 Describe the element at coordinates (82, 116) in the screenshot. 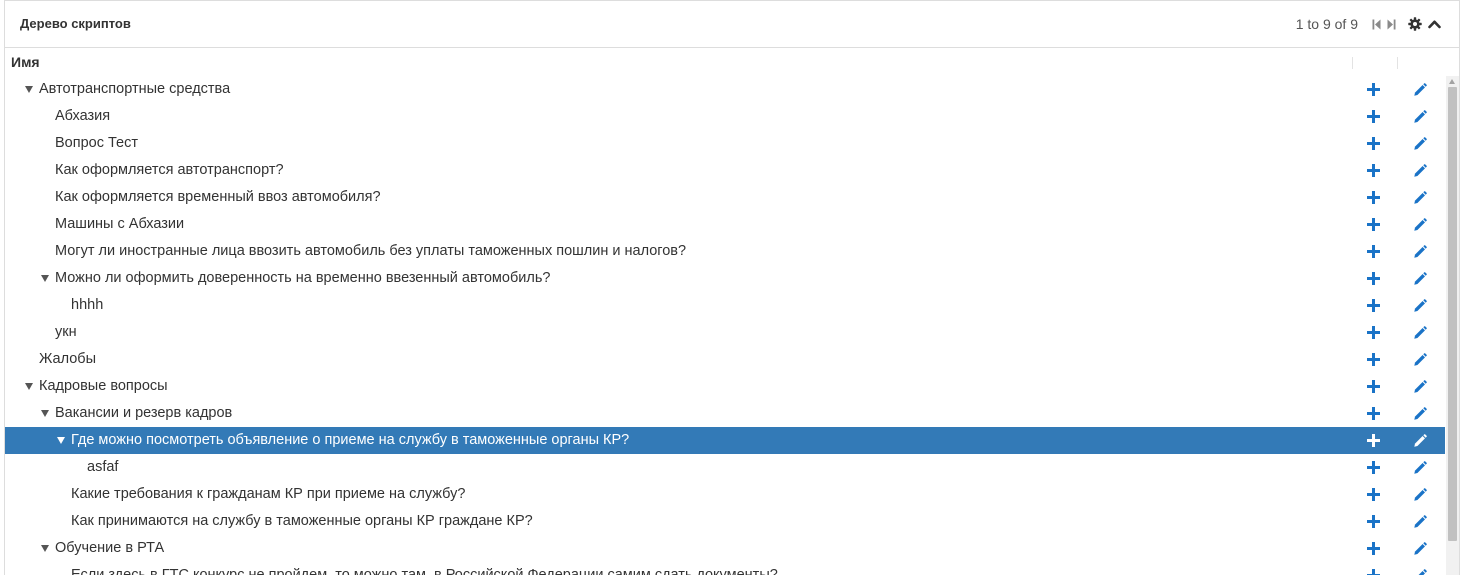

I see `tree-row-label: Абхазия` at that location.